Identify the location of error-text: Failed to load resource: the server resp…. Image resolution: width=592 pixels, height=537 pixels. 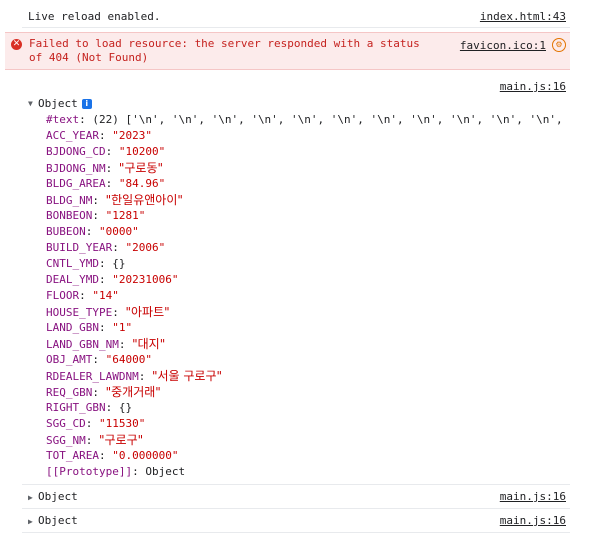
(224, 50).